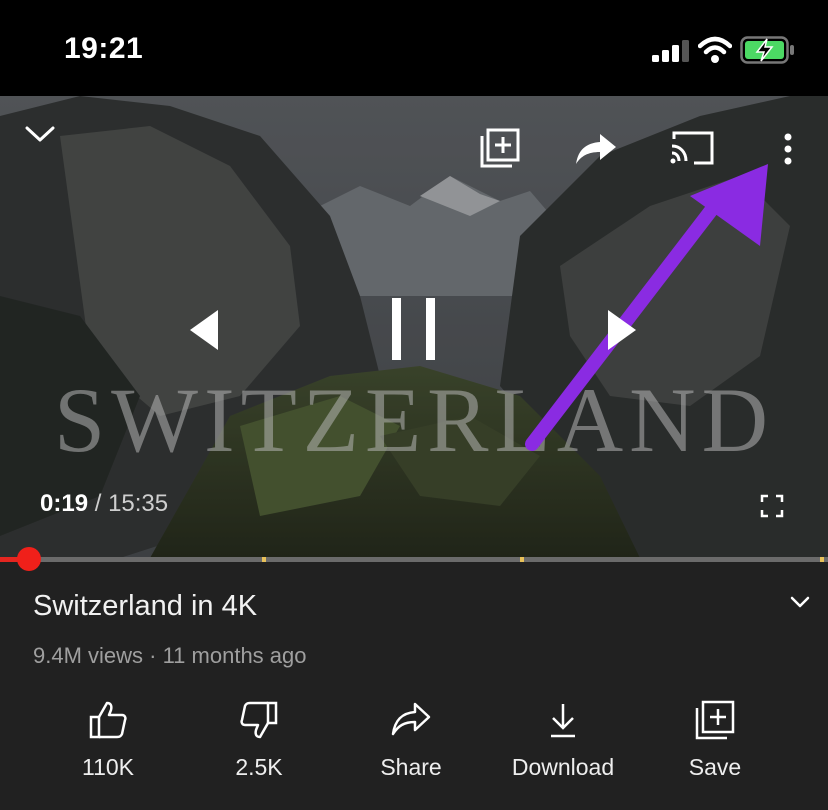 The image size is (828, 810). What do you see at coordinates (411, 738) in the screenshot?
I see `share-button: Share` at bounding box center [411, 738].